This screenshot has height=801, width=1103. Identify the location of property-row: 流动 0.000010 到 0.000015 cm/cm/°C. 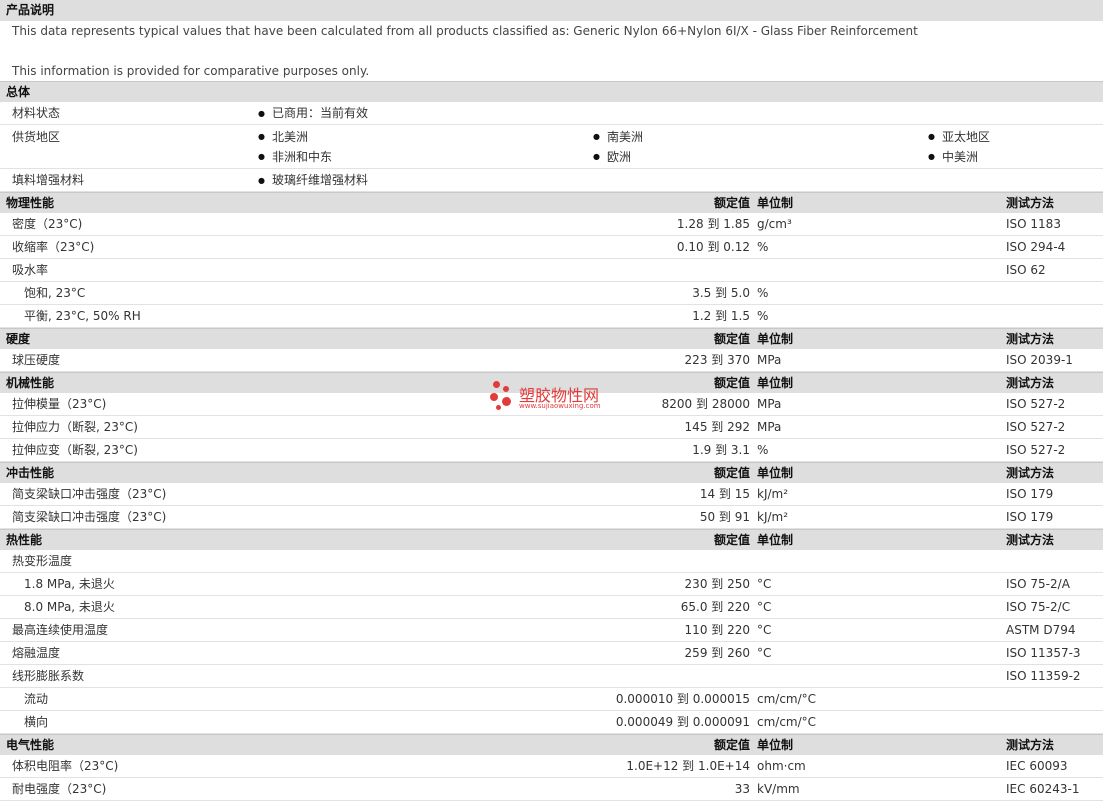
(551, 699).